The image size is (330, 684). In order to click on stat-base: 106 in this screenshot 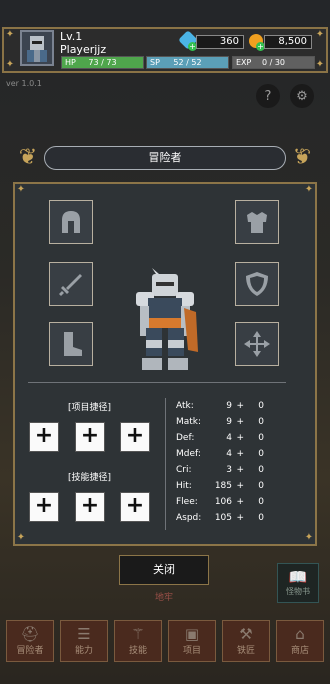, I will do `click(223, 502)`.